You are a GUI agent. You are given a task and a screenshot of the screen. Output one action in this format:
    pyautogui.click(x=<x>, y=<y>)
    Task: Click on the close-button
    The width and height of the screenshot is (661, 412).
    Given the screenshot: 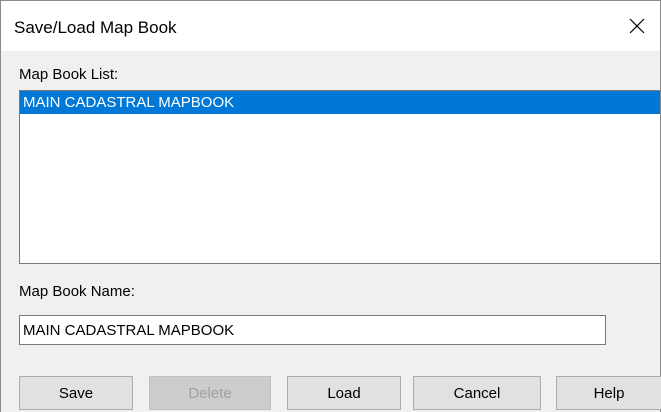 What is the action you would take?
    pyautogui.click(x=637, y=26)
    